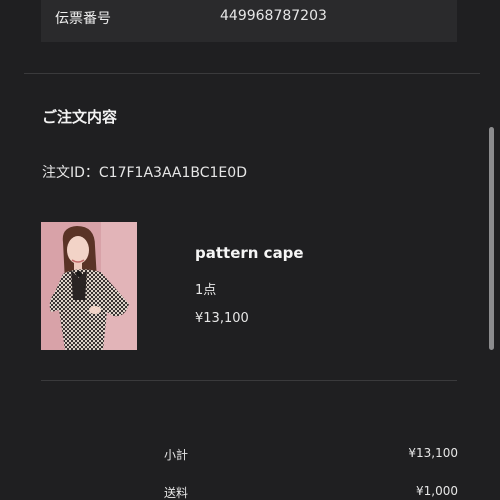 This screenshot has height=500, width=500. I want to click on product-image, so click(89, 286).